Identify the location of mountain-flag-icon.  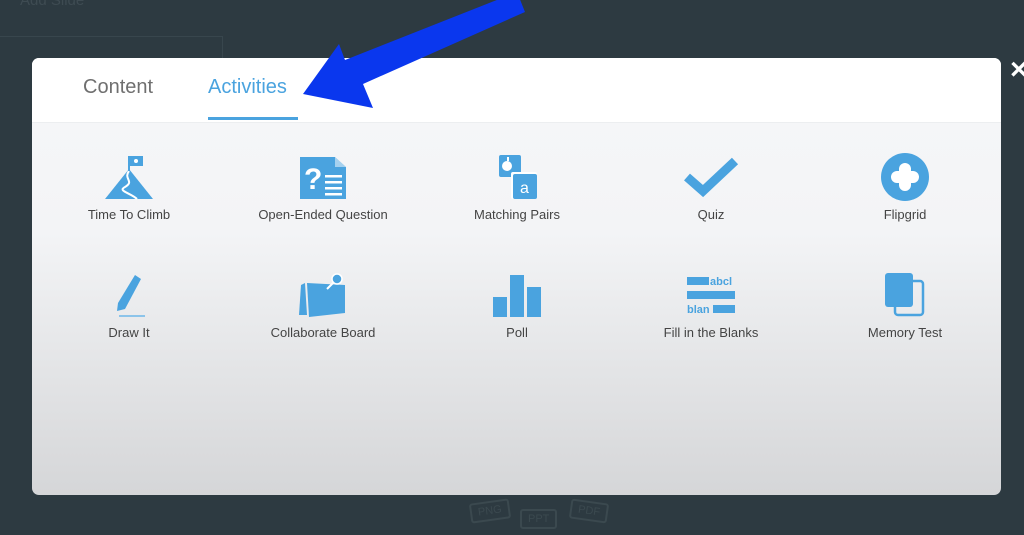
(129, 178).